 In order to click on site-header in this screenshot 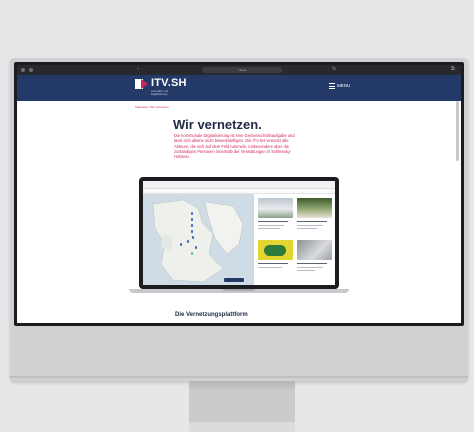, I will do `click(239, 88)`.